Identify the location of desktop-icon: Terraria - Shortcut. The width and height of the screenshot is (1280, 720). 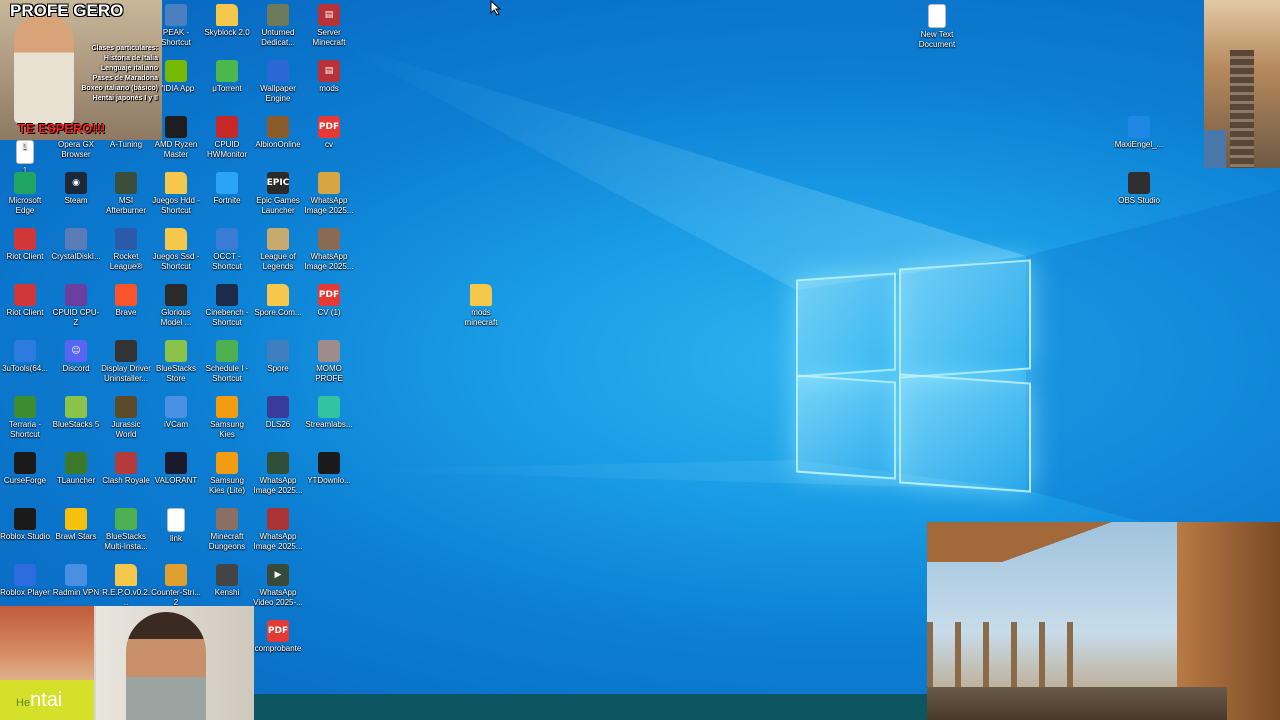
(25, 418).